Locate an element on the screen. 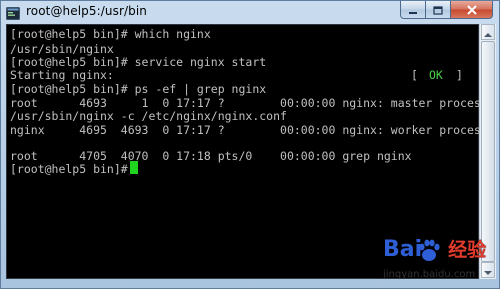 This screenshot has width=500, height=289. minimize-button is located at coordinates (413, 10).